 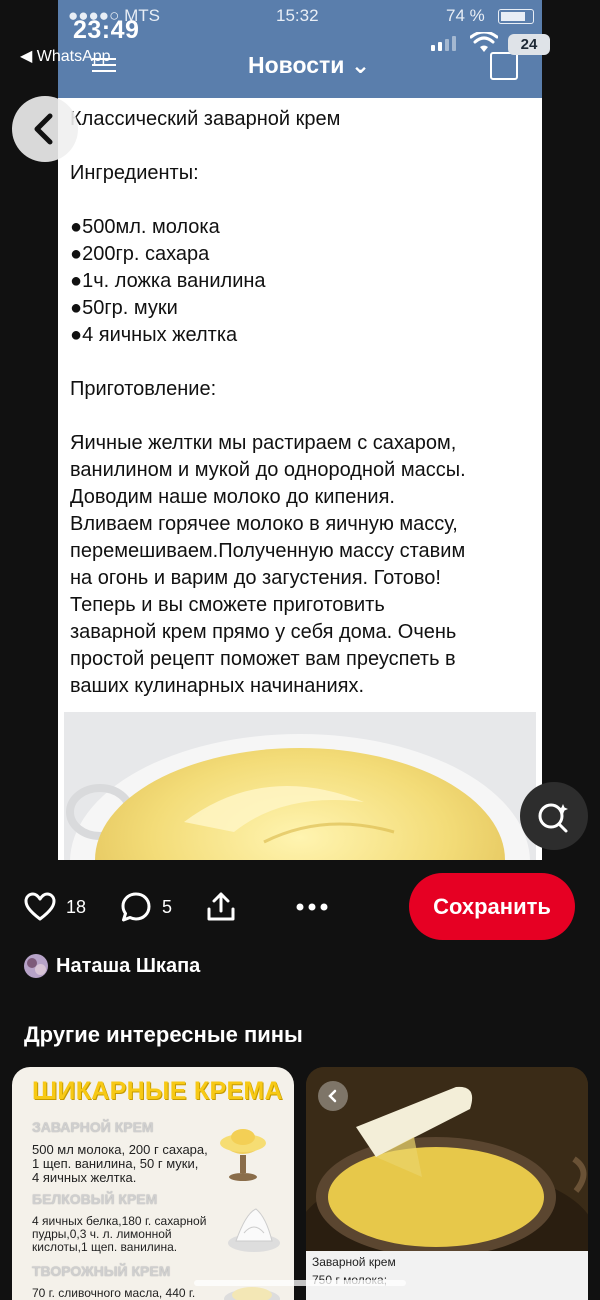 I want to click on pin-card: Заварной крем 750 г молока;, so click(x=447, y=1183).